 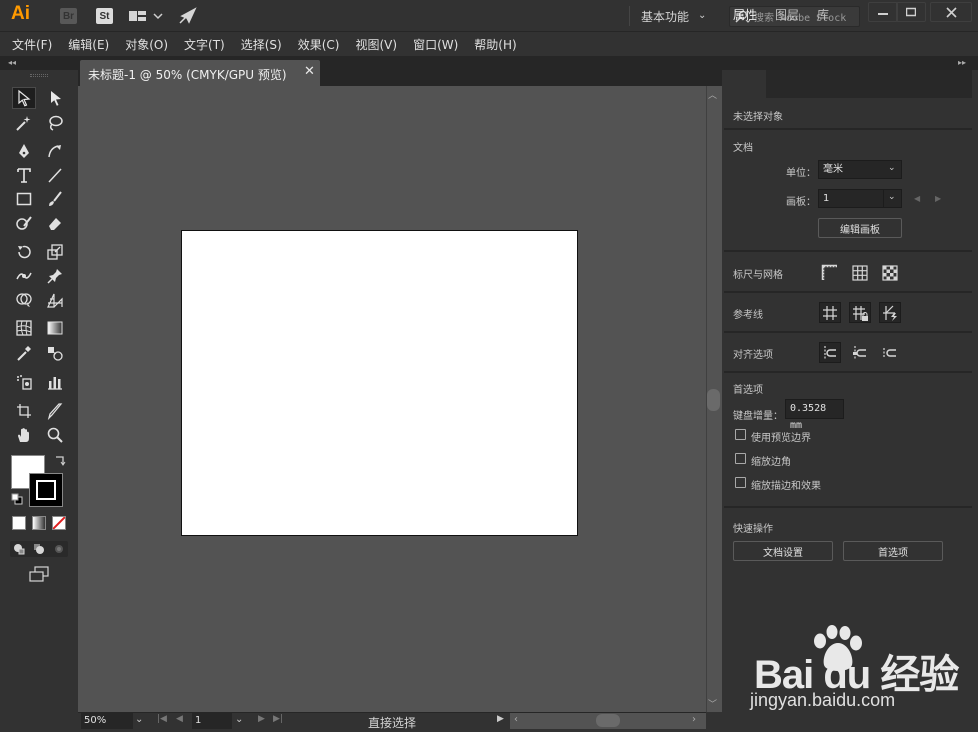 I want to click on draw-inside-icon, so click(x=59, y=549).